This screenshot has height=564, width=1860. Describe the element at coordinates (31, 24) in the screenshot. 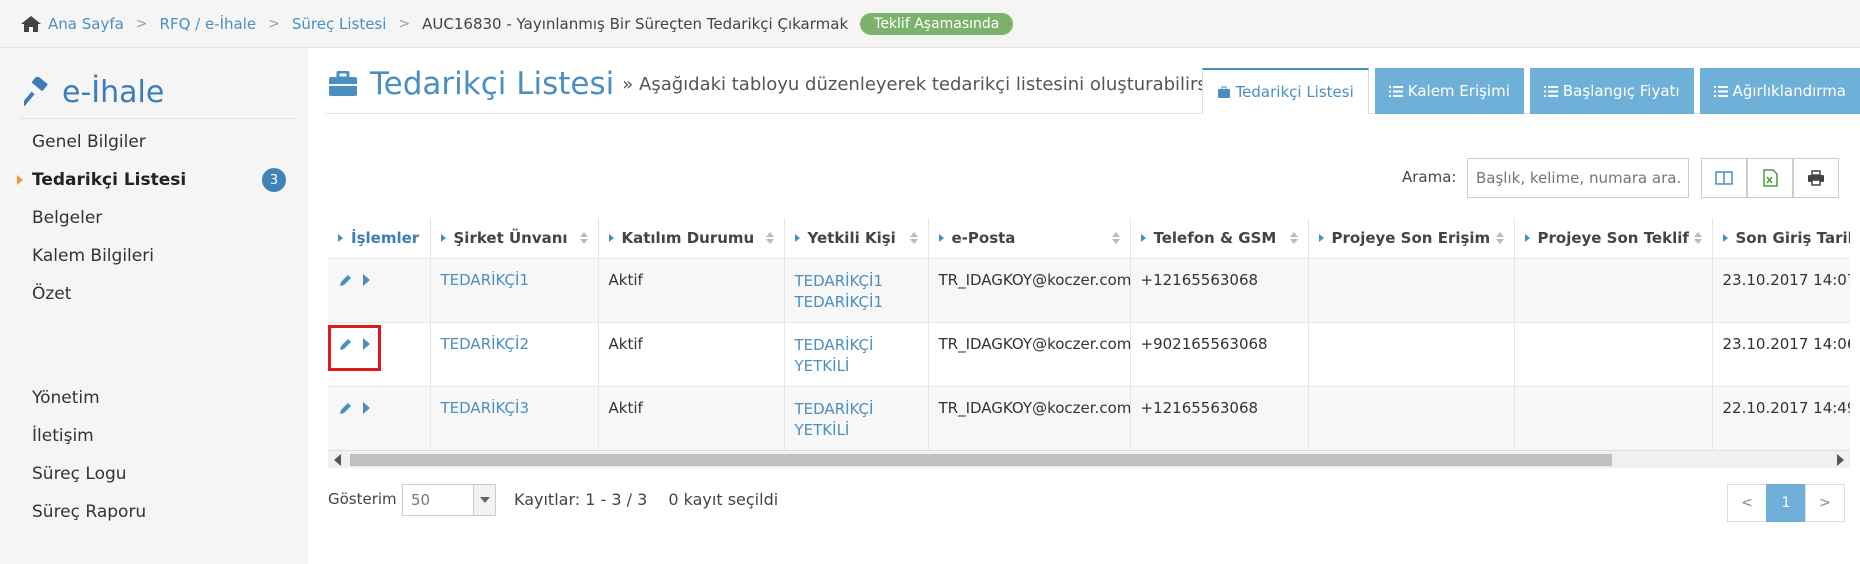

I see `home-icon` at that location.